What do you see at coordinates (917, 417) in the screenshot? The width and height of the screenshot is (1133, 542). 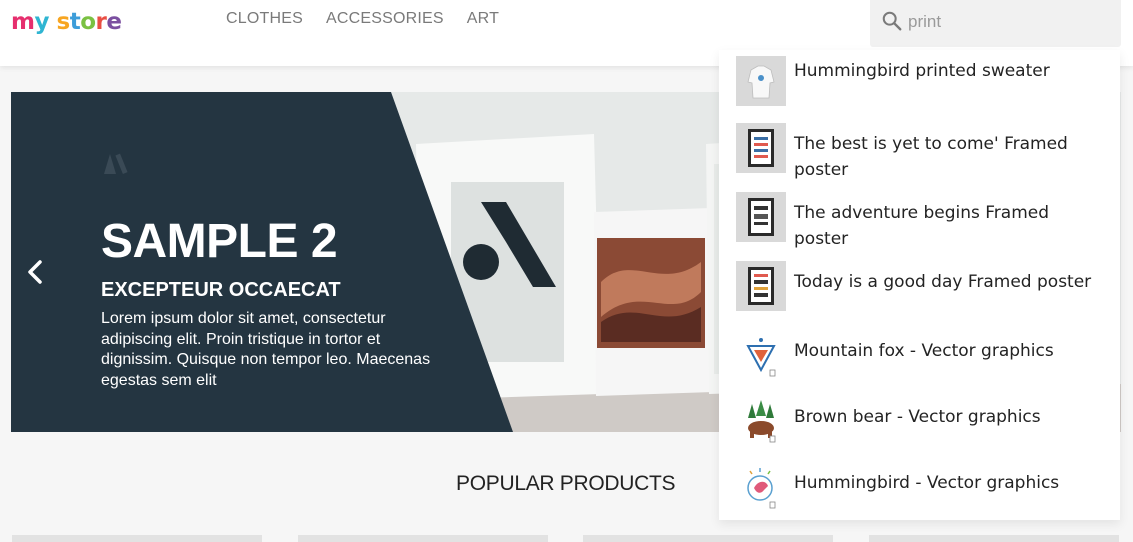 I see `search-result-name: Brown bear - Vector graphics` at bounding box center [917, 417].